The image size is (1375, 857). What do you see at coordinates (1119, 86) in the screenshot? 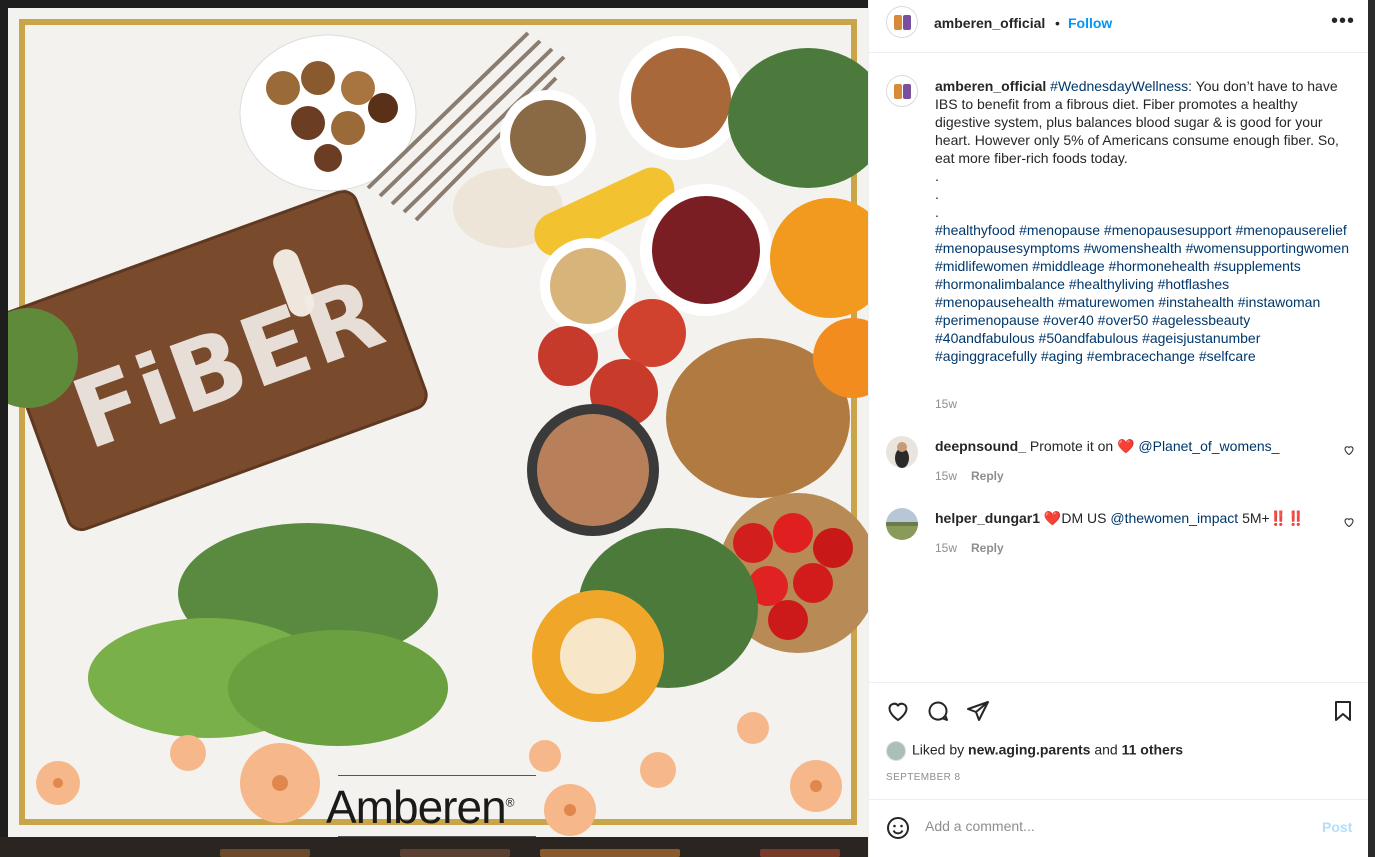
I see `caption-hashtag-lead: #WednesdayWellness` at bounding box center [1119, 86].